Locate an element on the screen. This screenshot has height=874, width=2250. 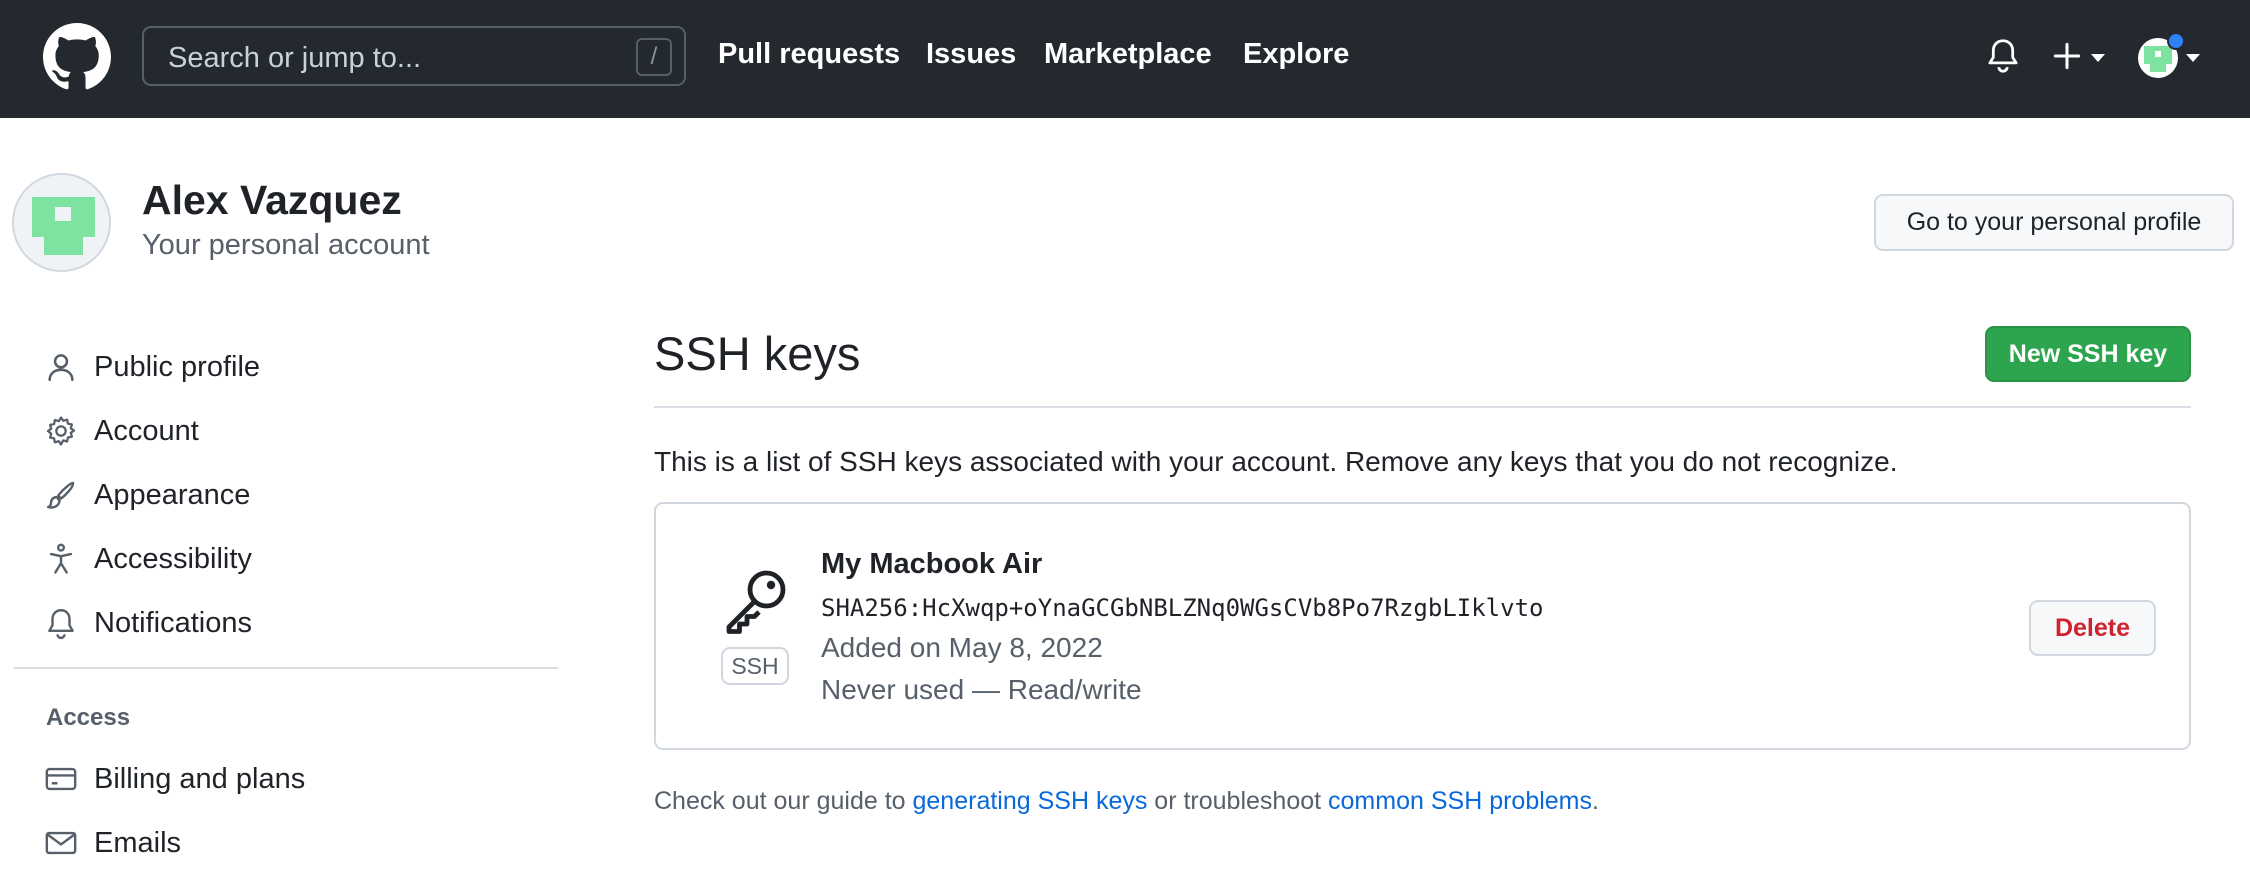
nav-marketplace: Marketplace is located at coordinates (1128, 54).